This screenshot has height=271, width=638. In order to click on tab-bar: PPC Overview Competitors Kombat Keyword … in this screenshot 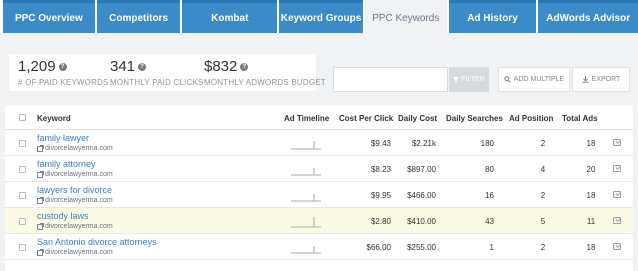, I will do `click(319, 16)`.